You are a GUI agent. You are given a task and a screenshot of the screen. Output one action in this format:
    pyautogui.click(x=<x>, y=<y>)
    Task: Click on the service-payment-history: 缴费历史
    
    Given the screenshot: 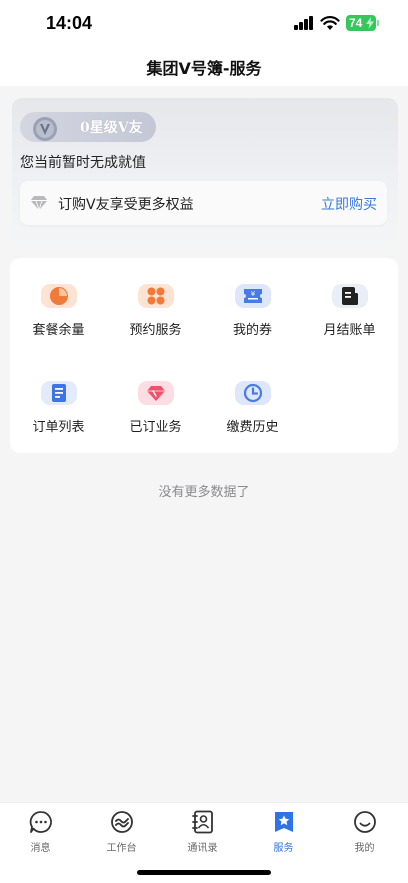 What is the action you would take?
    pyautogui.click(x=252, y=395)
    